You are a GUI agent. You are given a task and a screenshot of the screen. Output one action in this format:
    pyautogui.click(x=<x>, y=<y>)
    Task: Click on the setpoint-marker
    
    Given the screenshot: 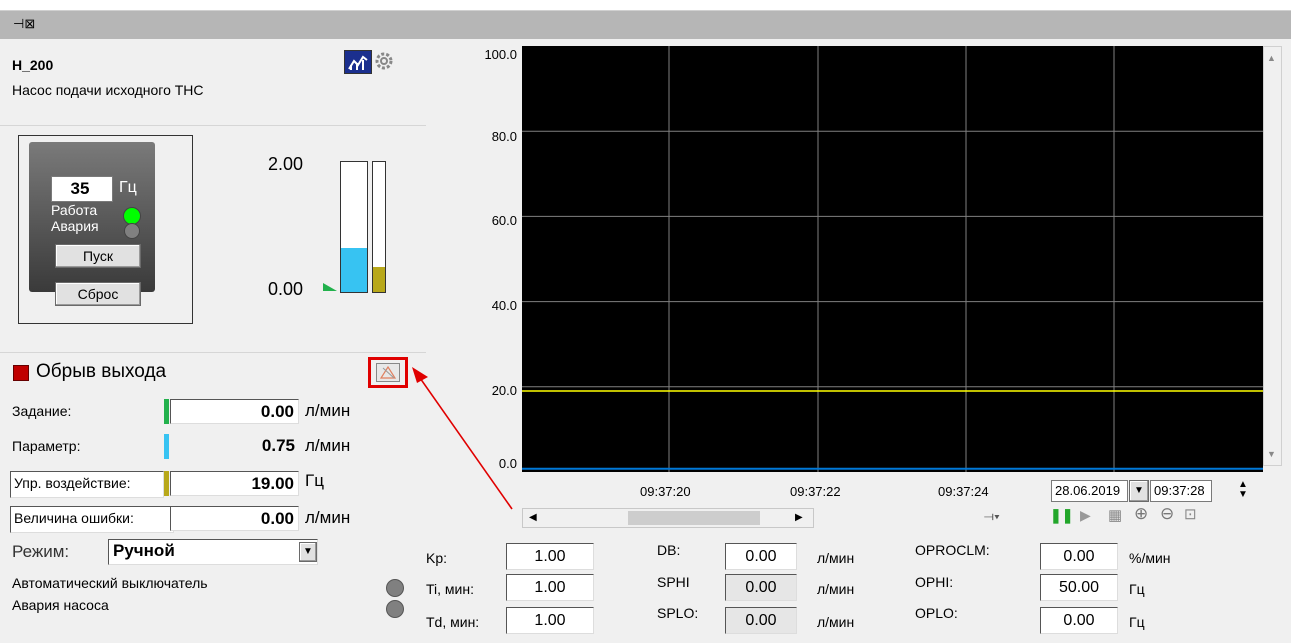 What is the action you would take?
    pyautogui.click(x=330, y=287)
    